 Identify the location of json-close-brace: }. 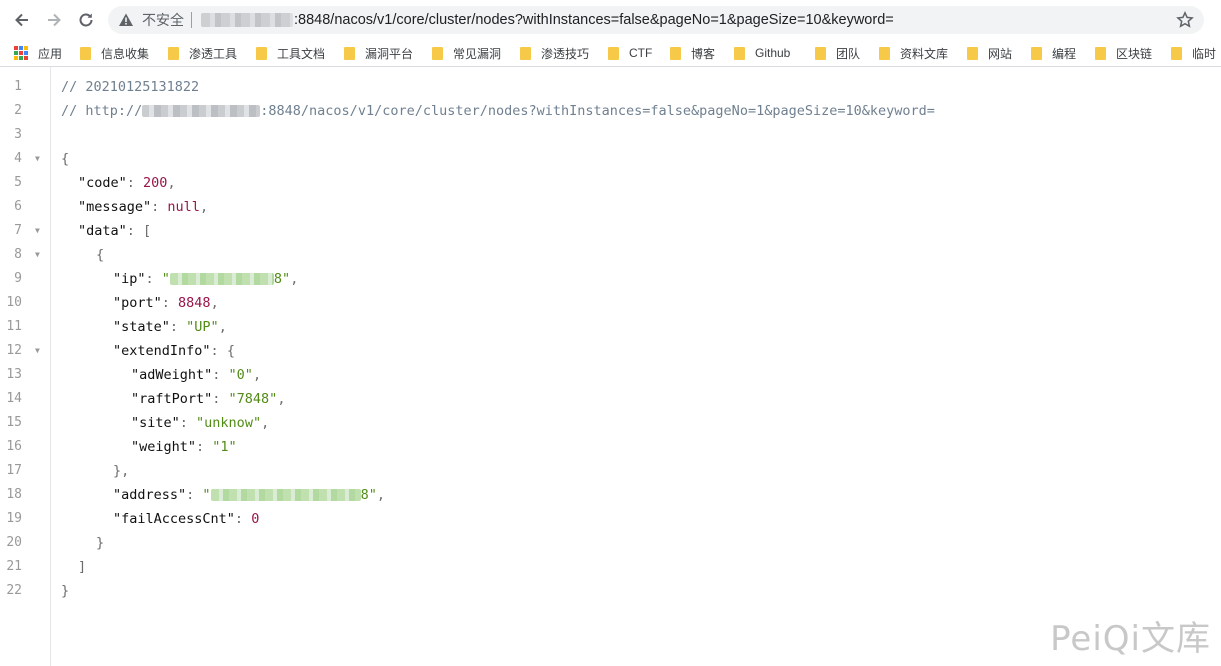
(100, 543).